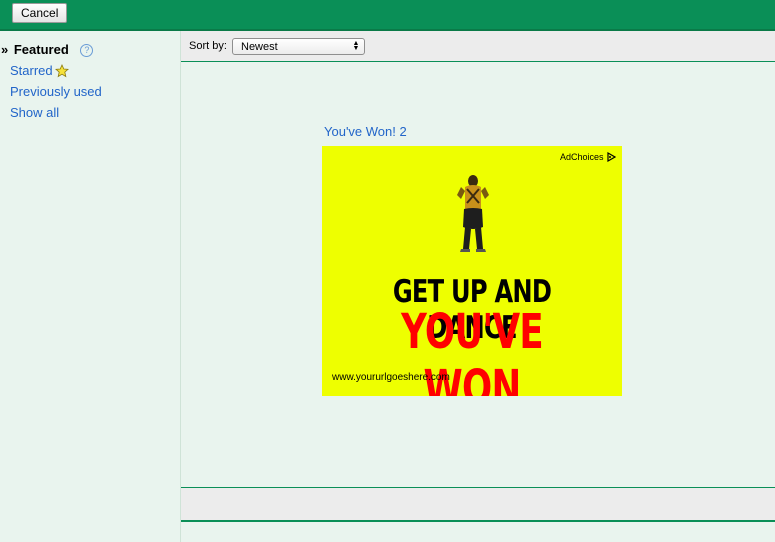 Image resolution: width=775 pixels, height=542 pixels. I want to click on top-toolbar: Cancel, so click(387, 15).